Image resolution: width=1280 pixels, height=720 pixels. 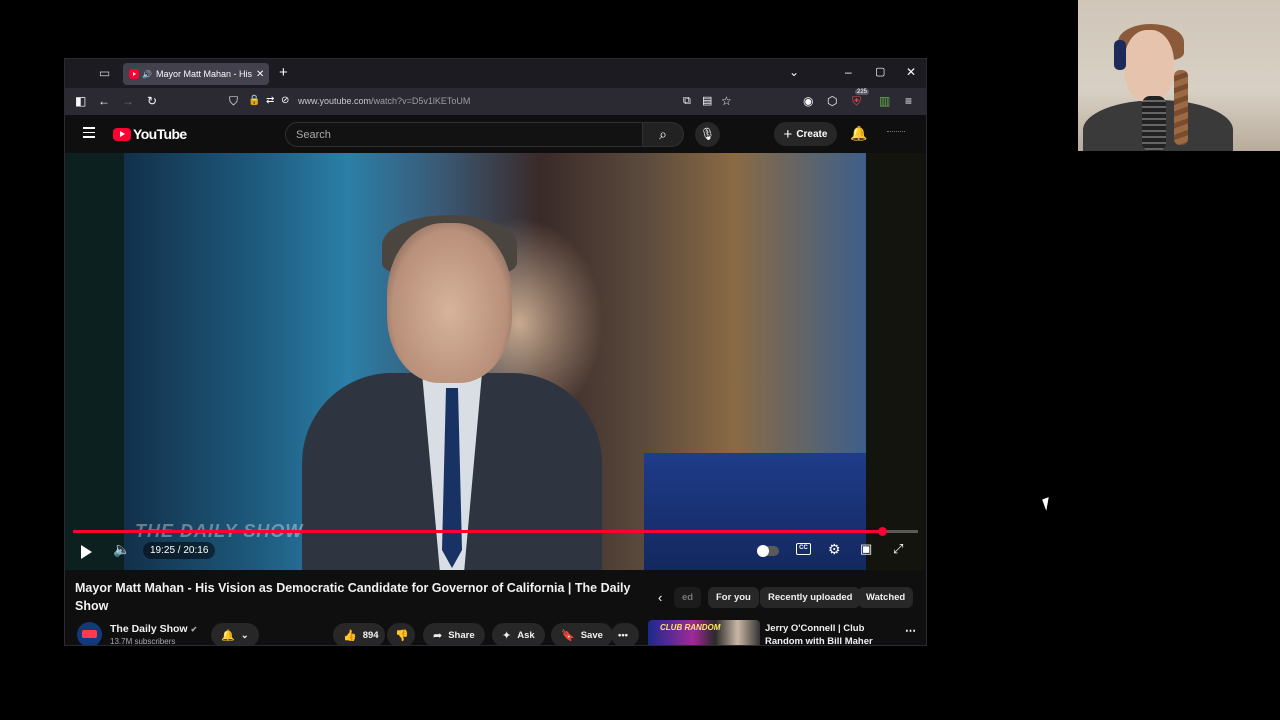 What do you see at coordinates (803, 549) in the screenshot?
I see `captions-icon: CC` at bounding box center [803, 549].